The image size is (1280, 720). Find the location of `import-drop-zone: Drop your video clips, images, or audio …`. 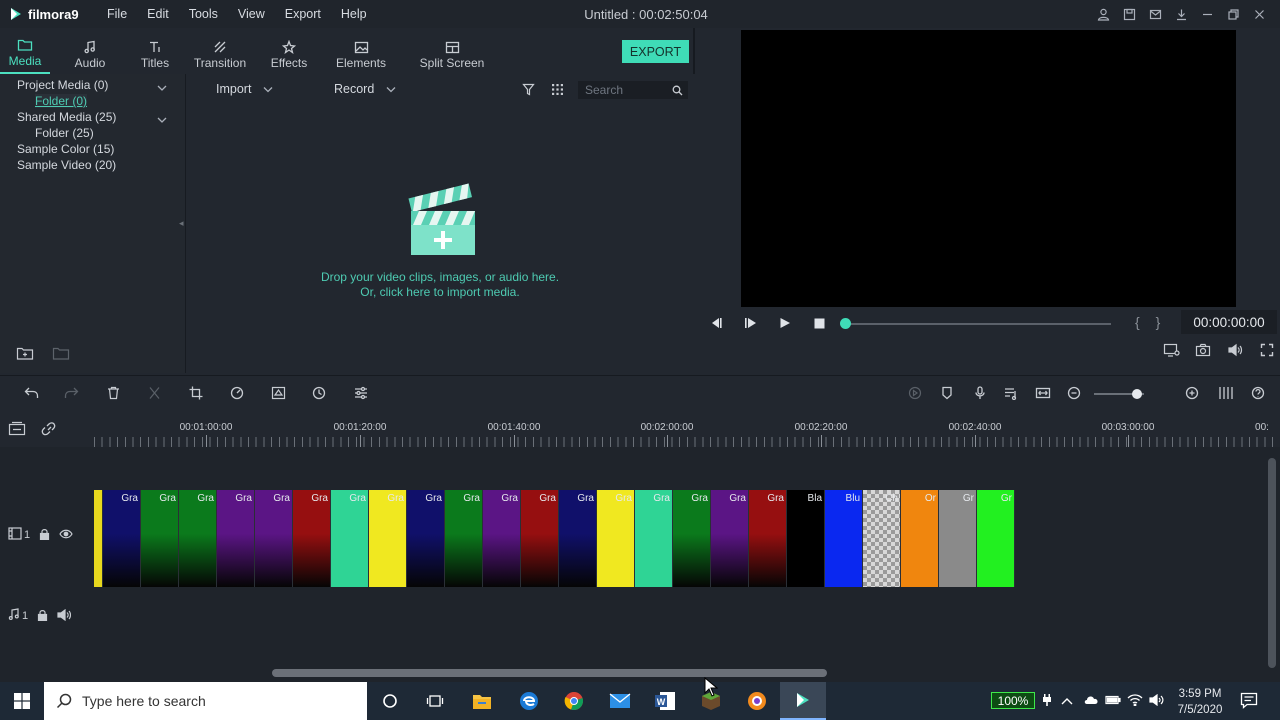

import-drop-zone: Drop your video clips, images, or audio … is located at coordinates (440, 239).